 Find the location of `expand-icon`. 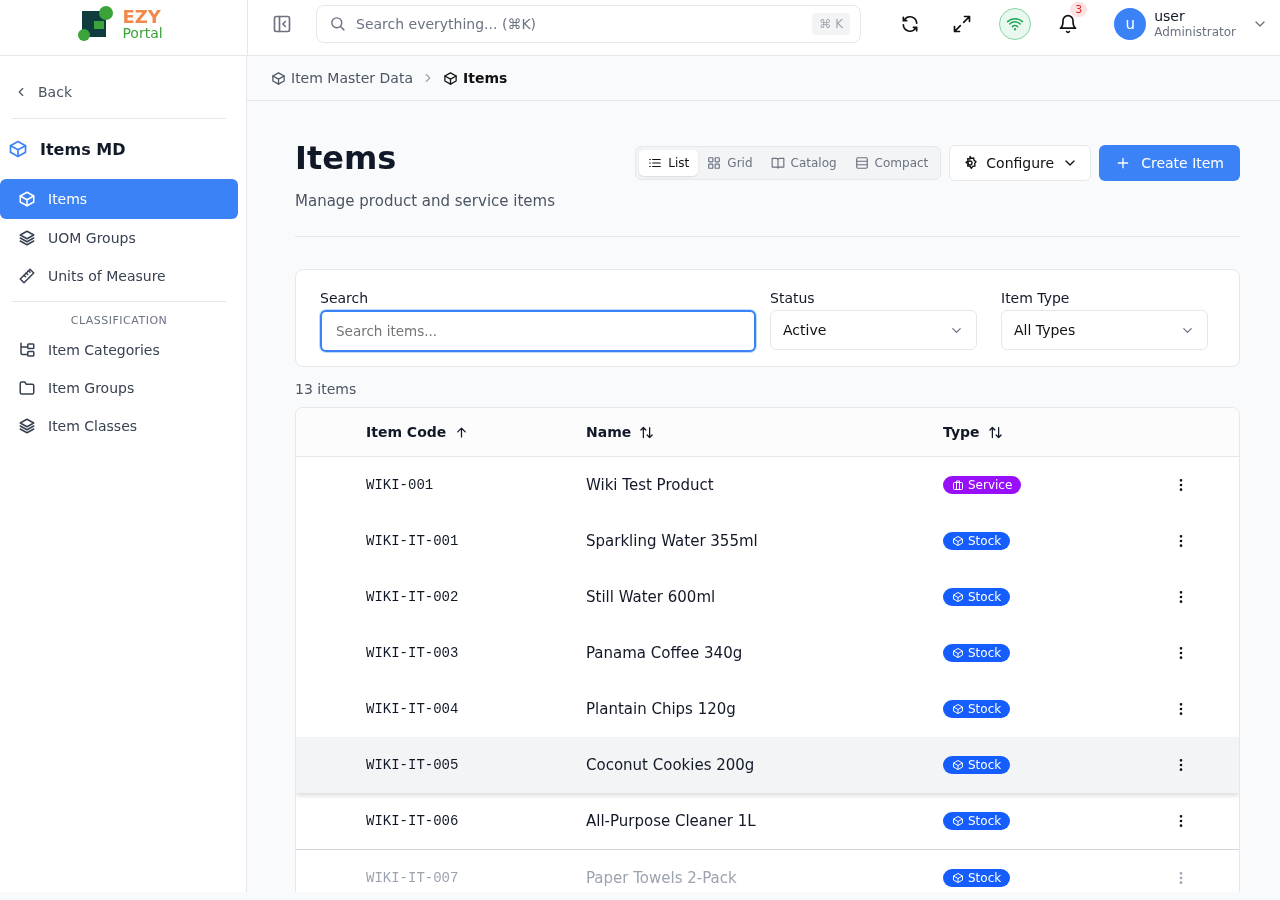

expand-icon is located at coordinates (962, 23).